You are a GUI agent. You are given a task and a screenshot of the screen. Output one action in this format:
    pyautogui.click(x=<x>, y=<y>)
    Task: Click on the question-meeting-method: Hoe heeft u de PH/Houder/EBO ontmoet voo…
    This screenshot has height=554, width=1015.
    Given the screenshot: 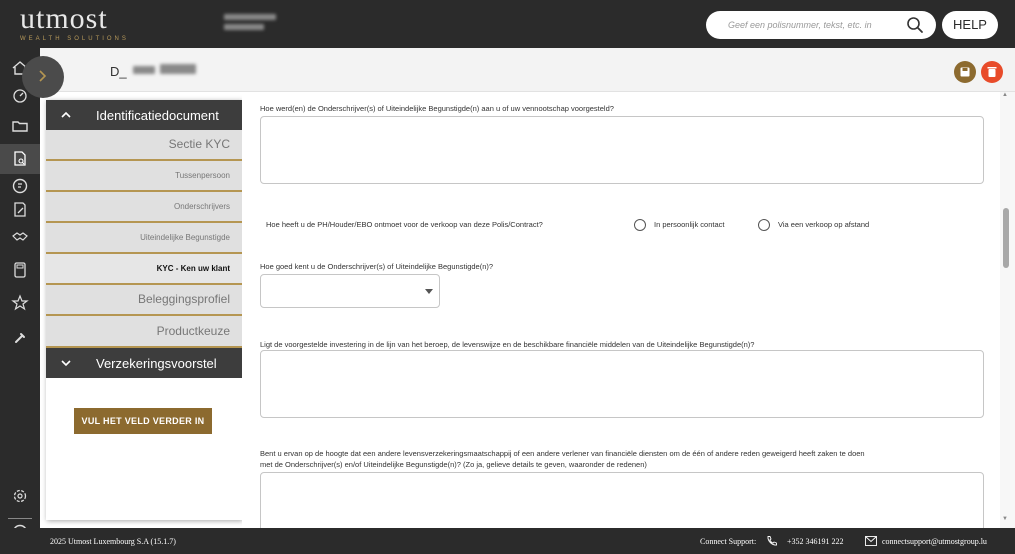 What is the action you would take?
    pyautogui.click(x=404, y=224)
    